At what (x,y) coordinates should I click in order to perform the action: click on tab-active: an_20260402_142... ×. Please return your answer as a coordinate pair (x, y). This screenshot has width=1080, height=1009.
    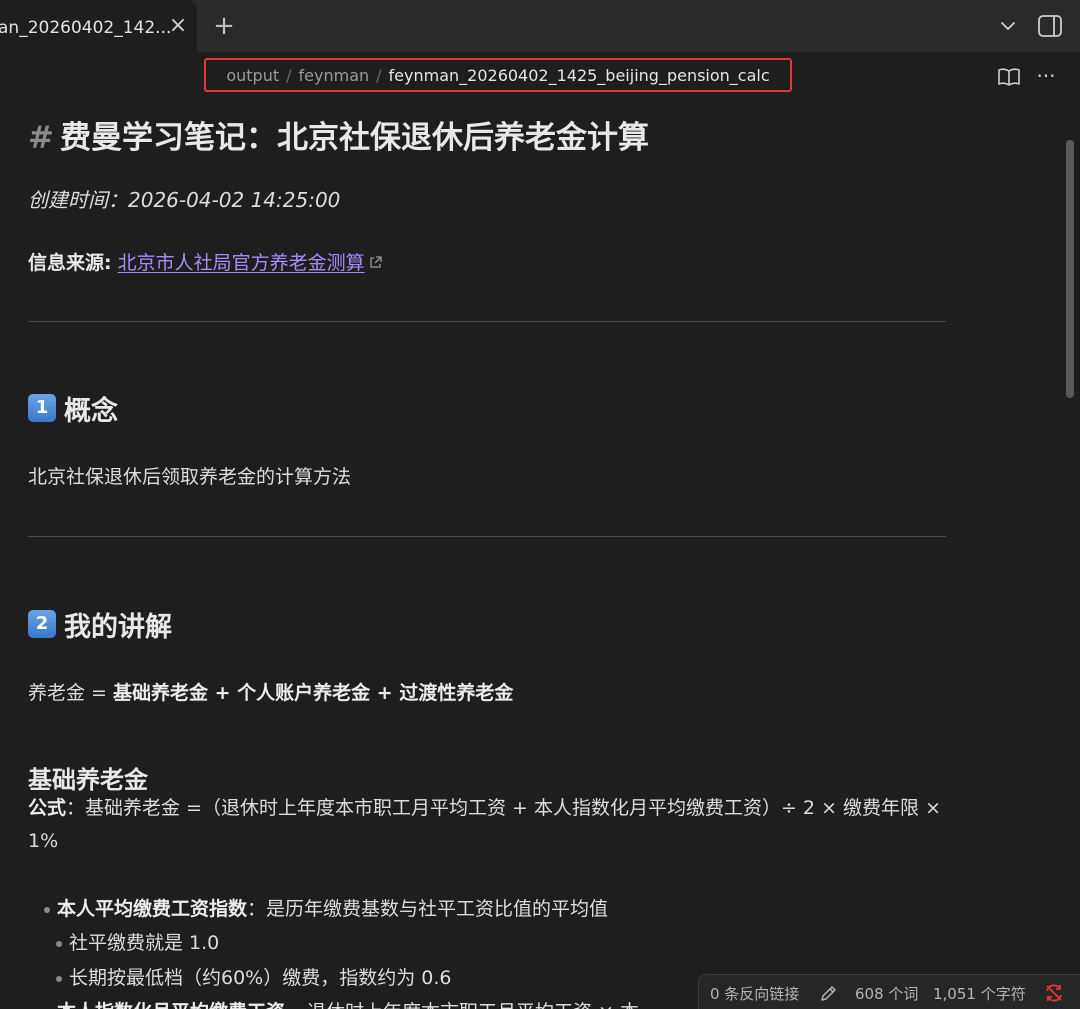
    Looking at the image, I should click on (98, 26).